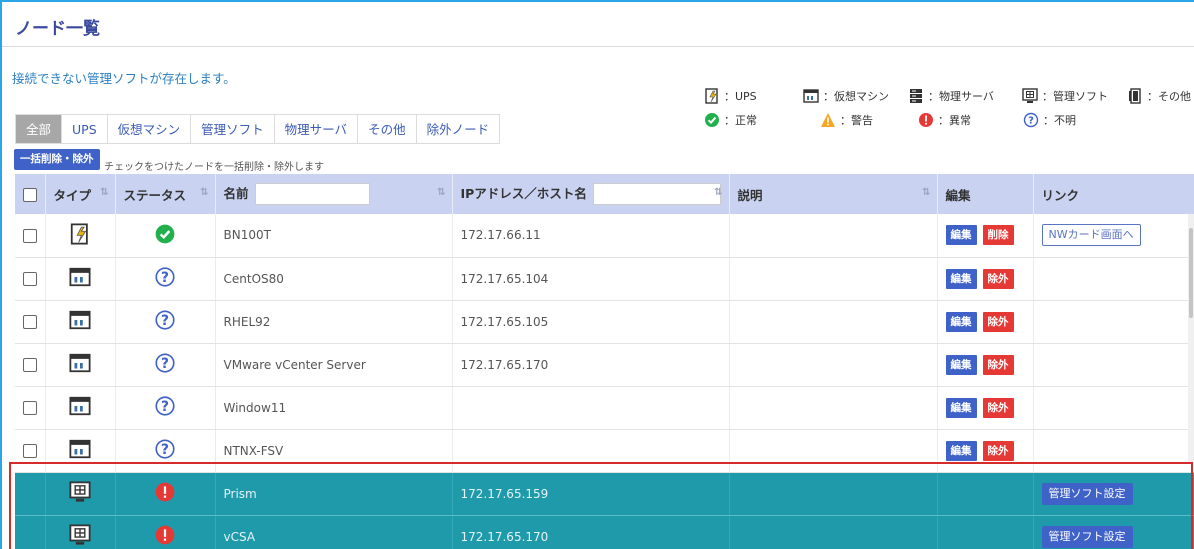  I want to click on warning-triangle-icon, so click(828, 120).